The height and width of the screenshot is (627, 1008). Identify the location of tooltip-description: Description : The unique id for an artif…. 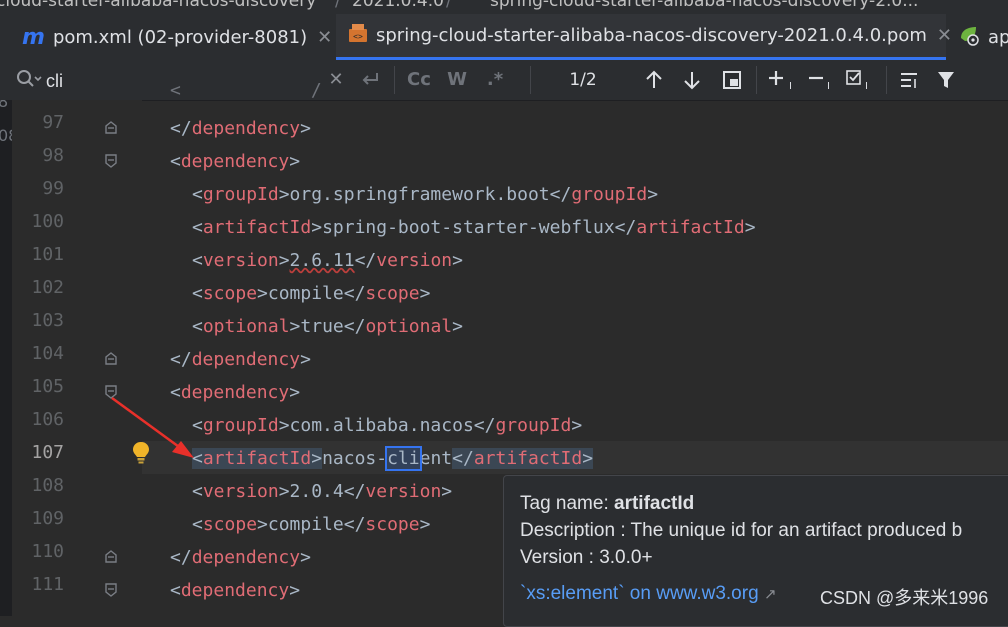
(741, 530).